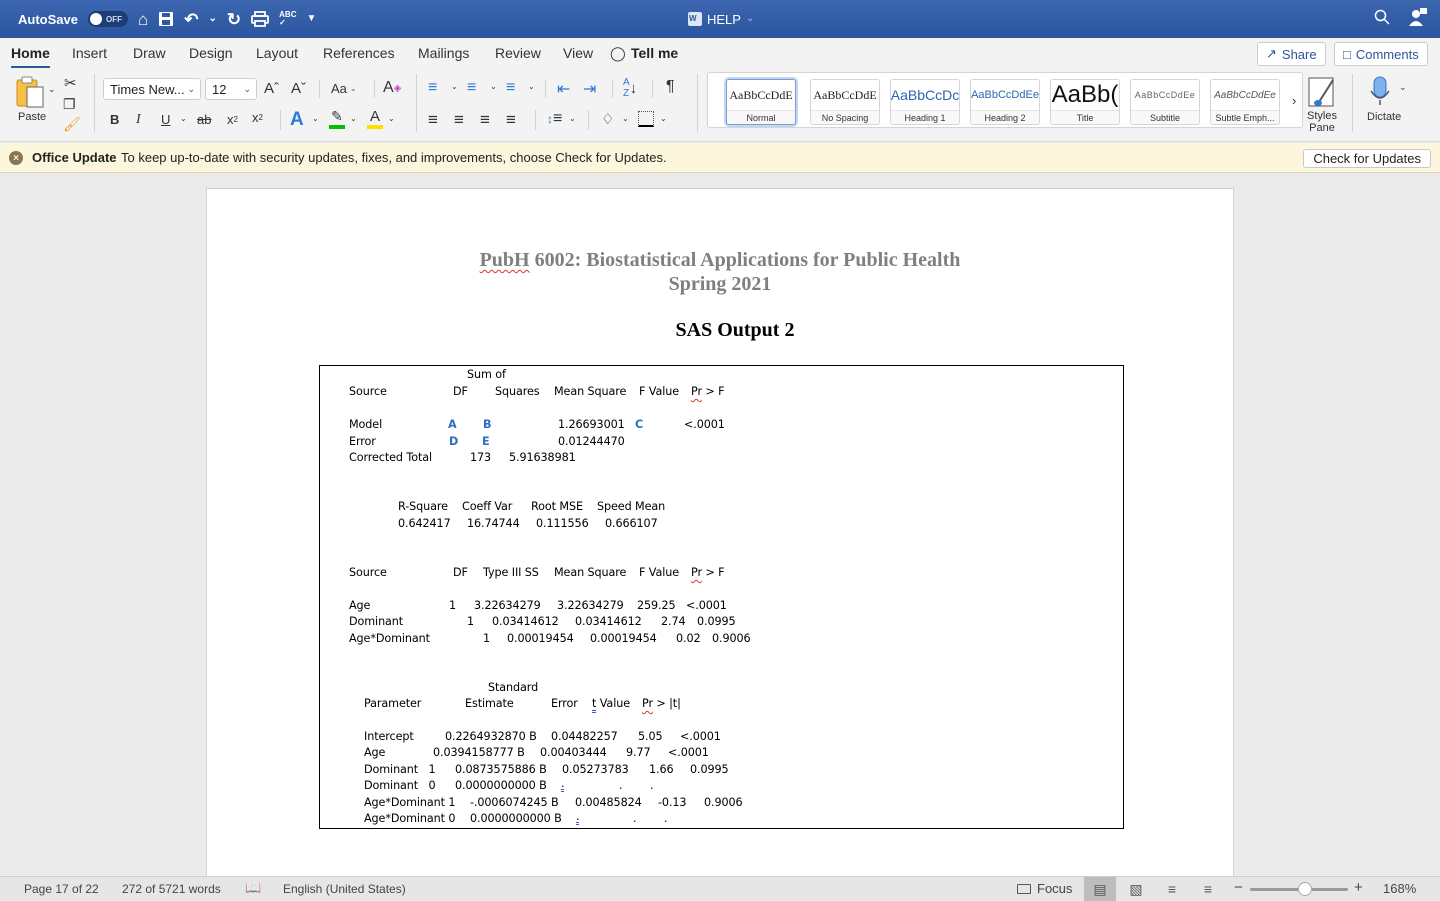  What do you see at coordinates (213, 19) in the screenshot?
I see `undo-dropdown-icon: ⌄` at bounding box center [213, 19].